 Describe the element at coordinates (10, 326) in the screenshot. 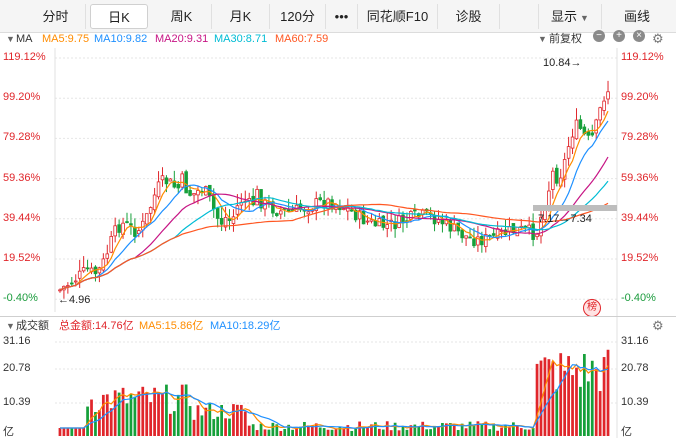

I see `chevron-down-icon: ▼` at that location.